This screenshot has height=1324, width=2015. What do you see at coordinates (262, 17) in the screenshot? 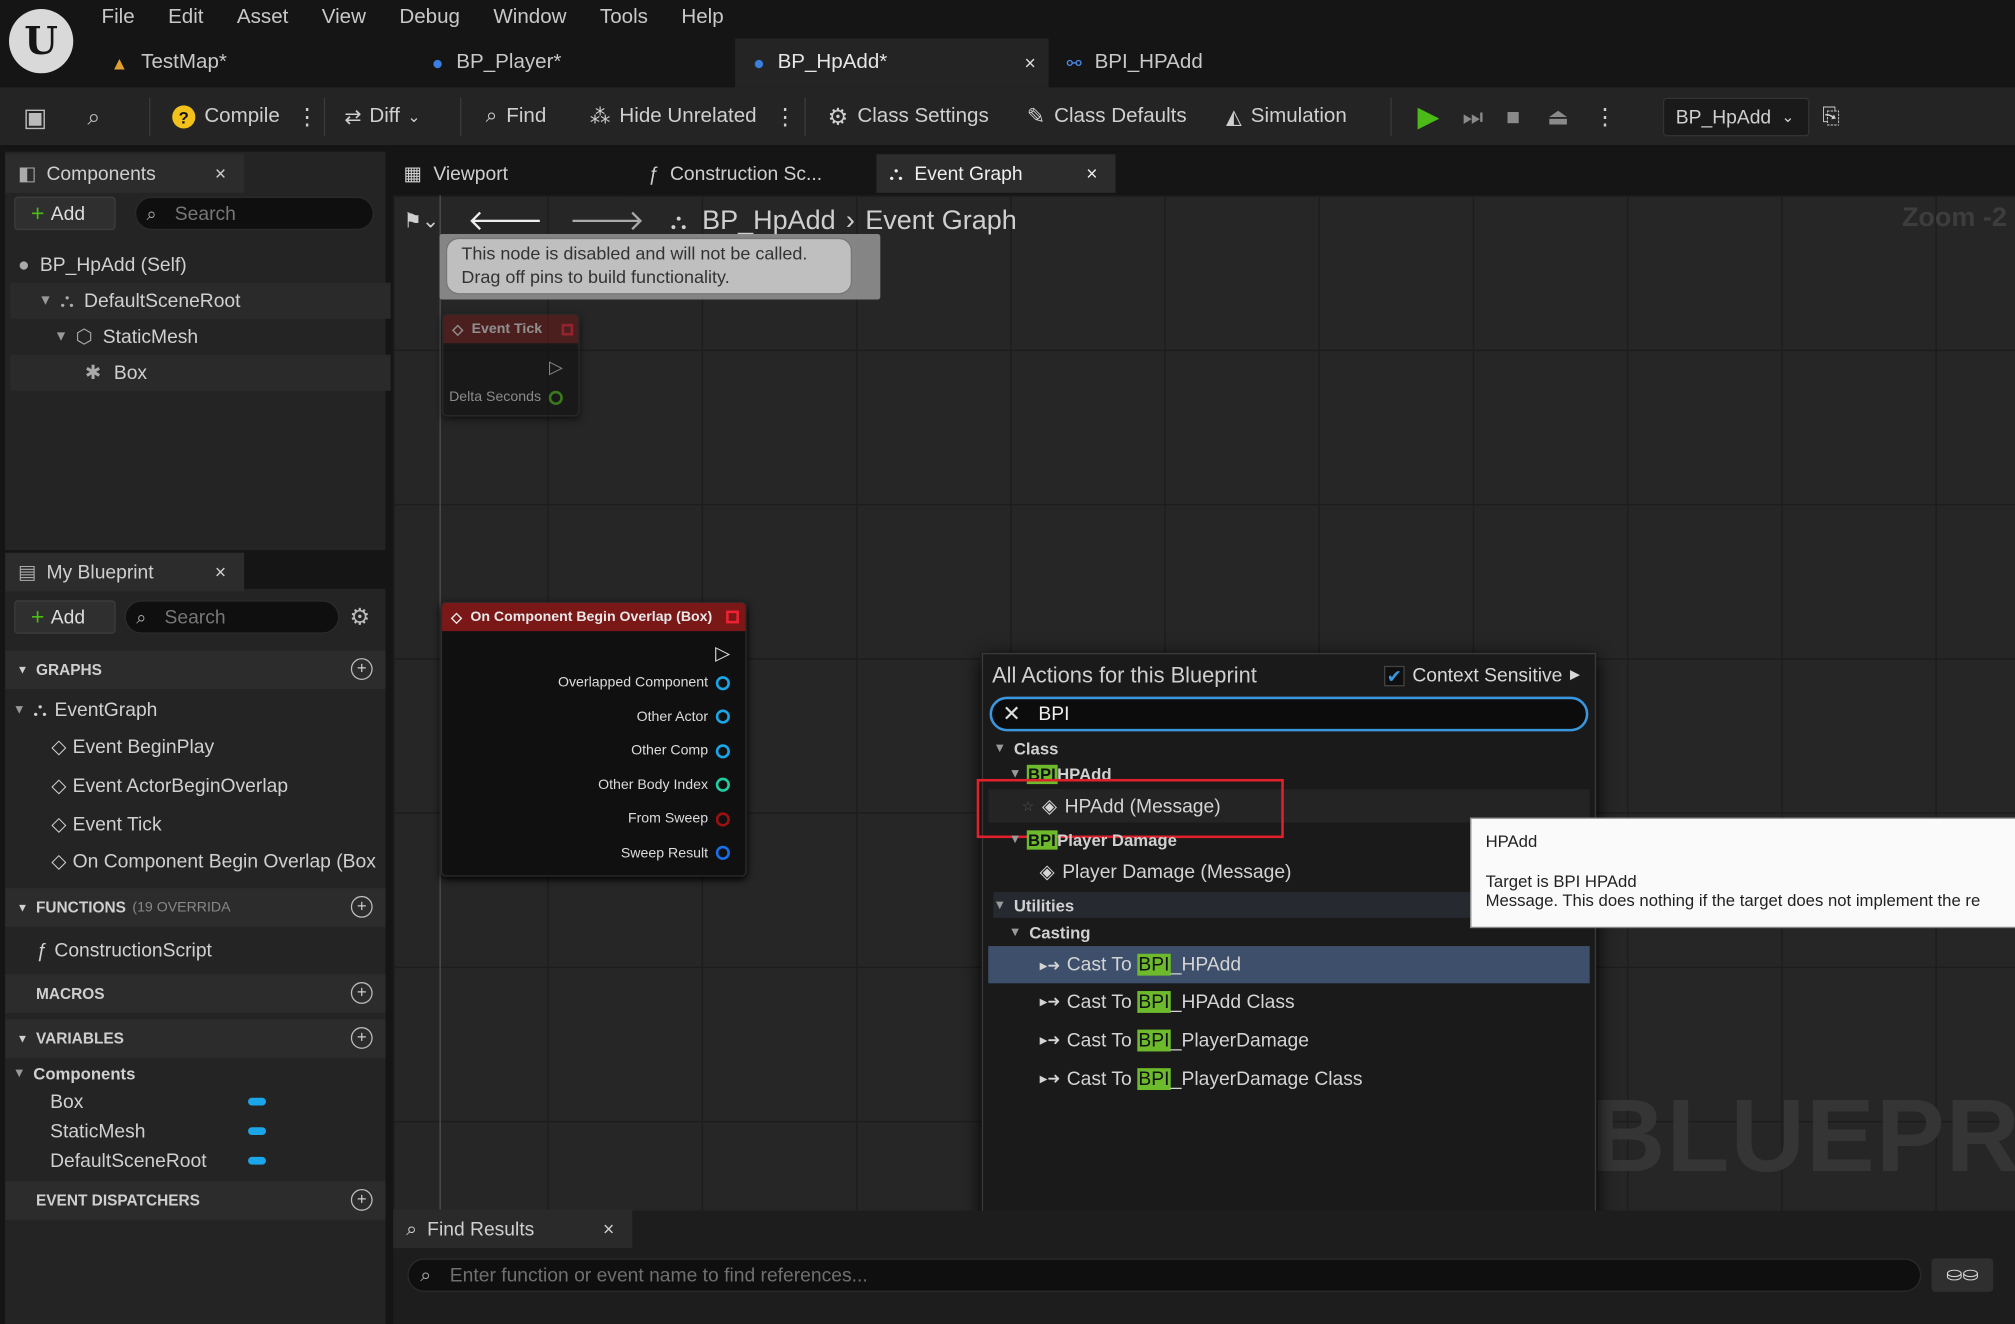
I see `menu-asset: Asset` at bounding box center [262, 17].